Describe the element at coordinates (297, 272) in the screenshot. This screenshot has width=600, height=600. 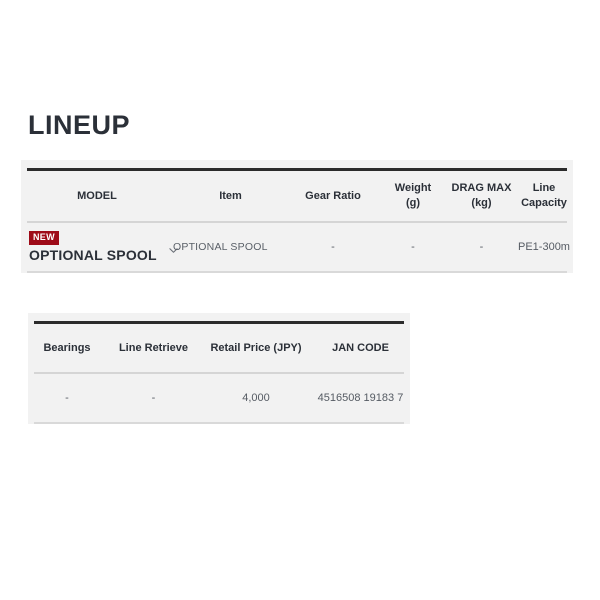
I see `table-bottom-rule` at that location.